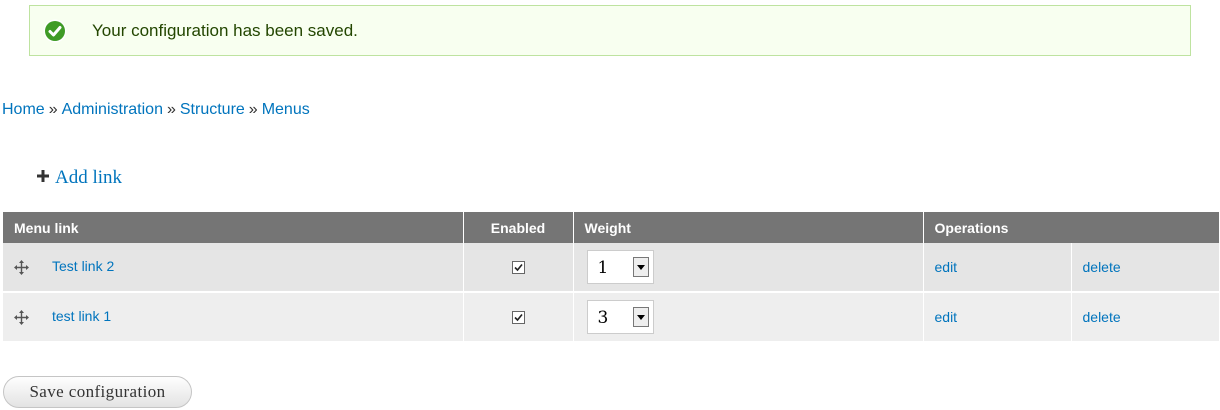  I want to click on weight-cell: 3, so click(748, 317).